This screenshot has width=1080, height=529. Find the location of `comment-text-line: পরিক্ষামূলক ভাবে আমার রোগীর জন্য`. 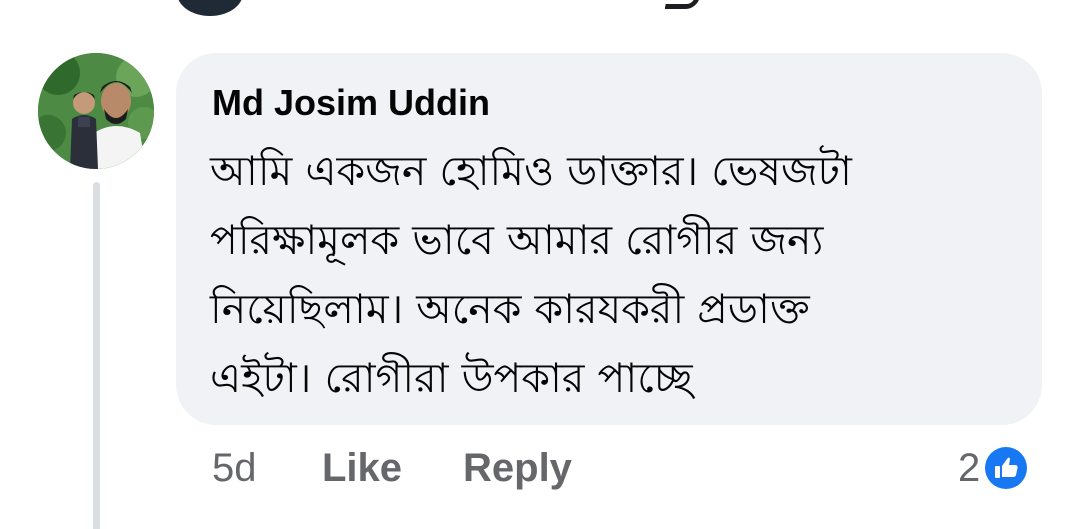

comment-text-line: পরিক্ষামূলক ভাবে আমার রোগীর জন্য is located at coordinates (517, 240).